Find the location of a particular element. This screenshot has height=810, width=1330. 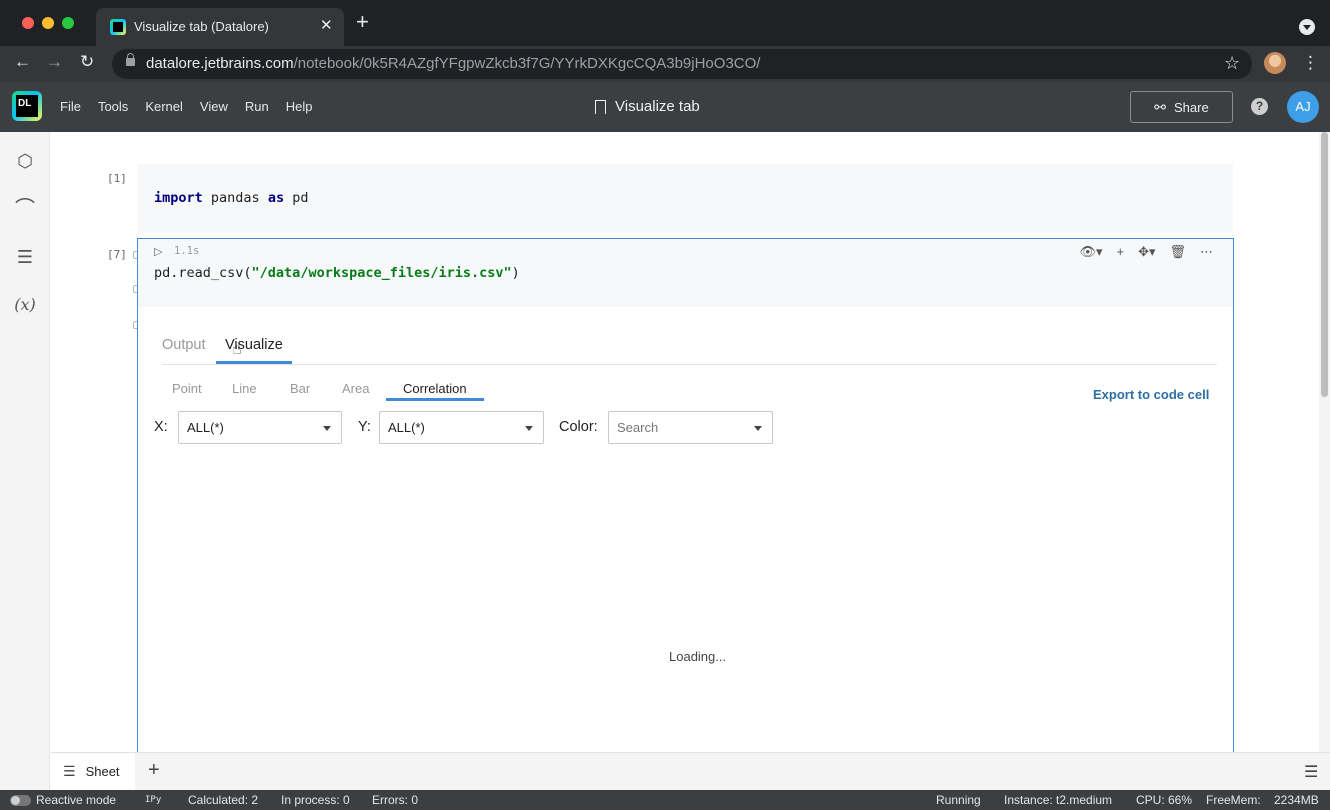

reactive-mode-label: Reactive mode is located at coordinates (76, 800).